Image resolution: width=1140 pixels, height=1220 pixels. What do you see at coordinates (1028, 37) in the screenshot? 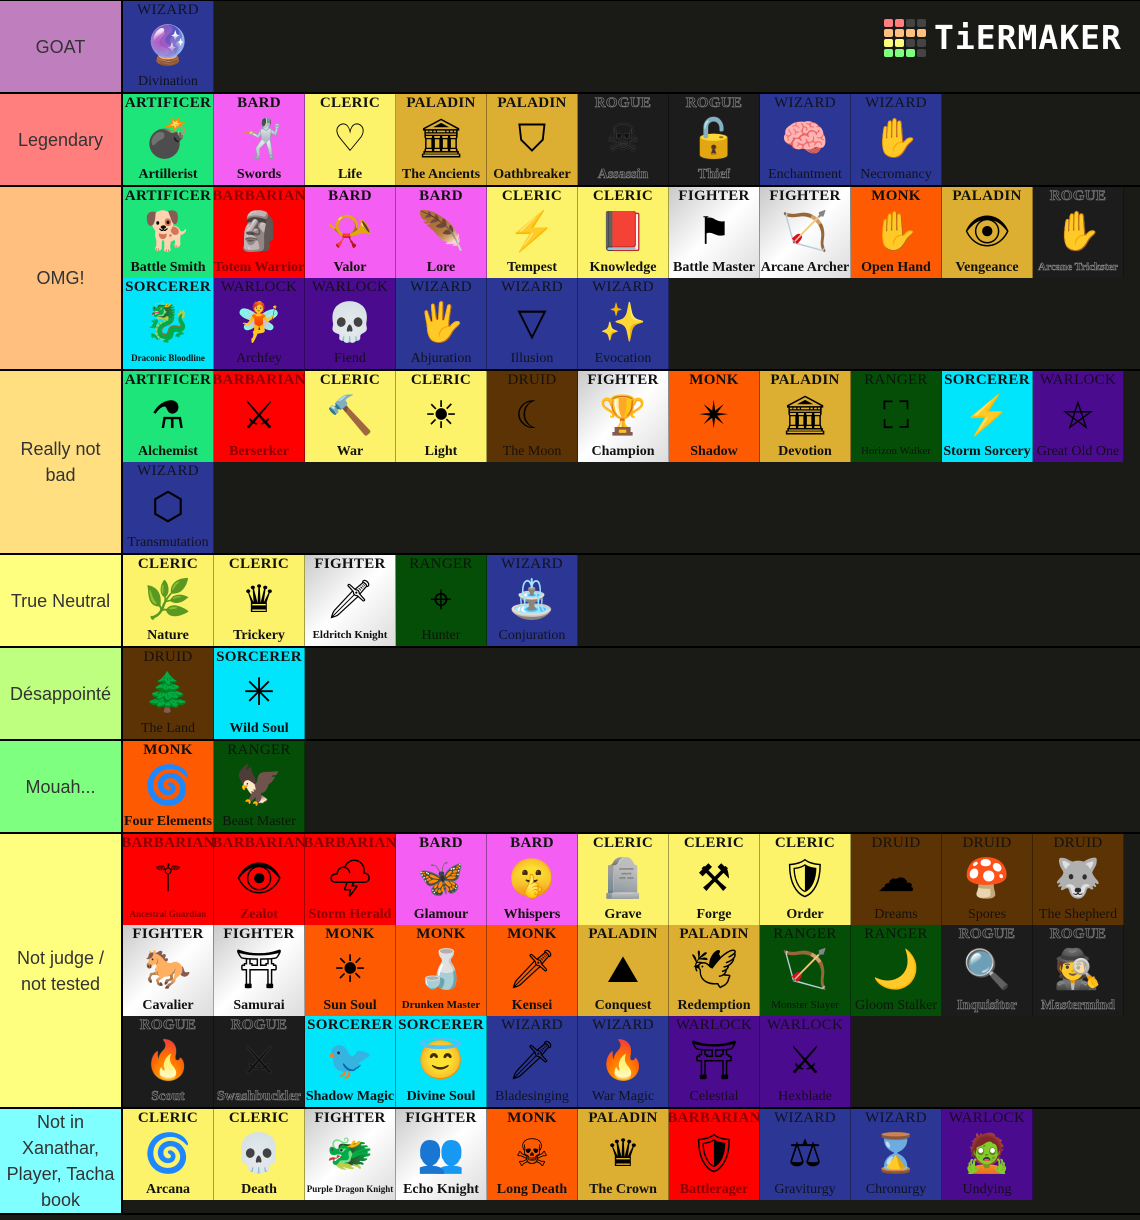
I see `logo-text: TiERMAKER` at bounding box center [1028, 37].